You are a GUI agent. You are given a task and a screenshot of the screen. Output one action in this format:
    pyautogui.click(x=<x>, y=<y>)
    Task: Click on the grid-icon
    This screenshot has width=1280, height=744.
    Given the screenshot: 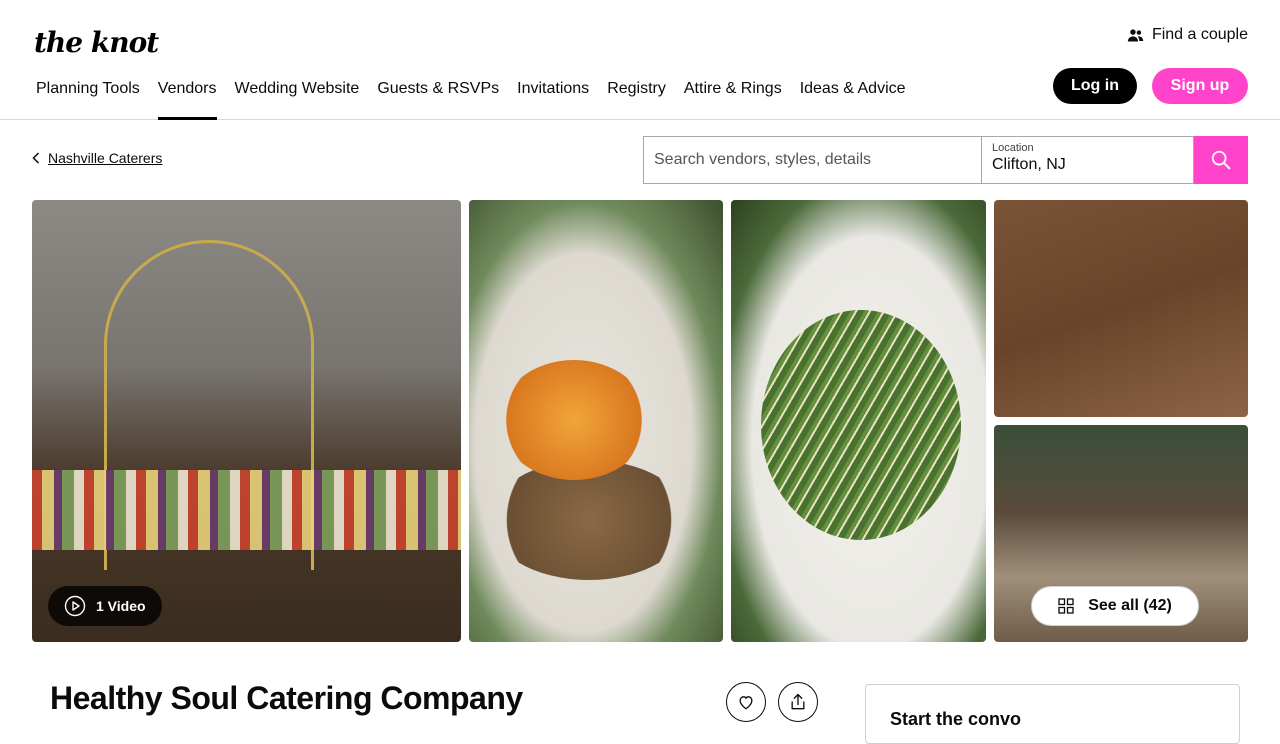 What is the action you would take?
    pyautogui.click(x=1066, y=606)
    